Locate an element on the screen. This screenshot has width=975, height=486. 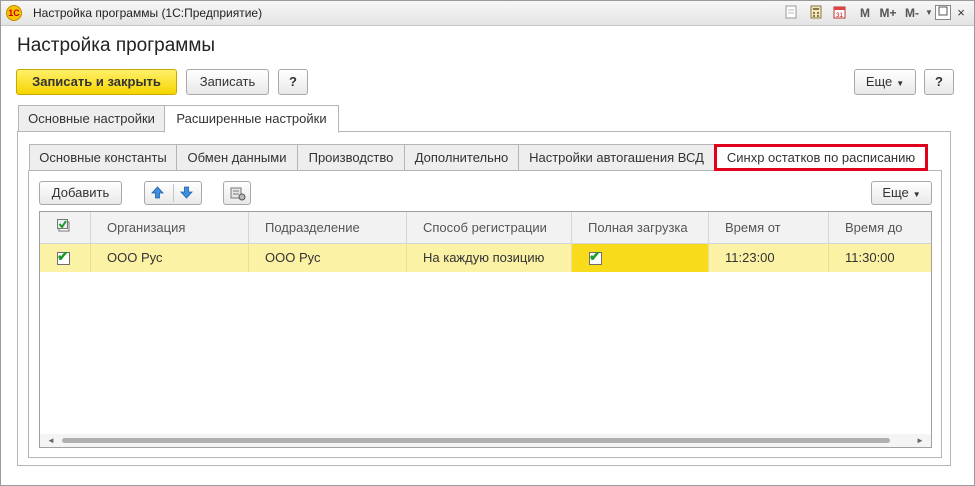
col-header-registration-method: Способ регистрации is located at coordinates (488, 227).